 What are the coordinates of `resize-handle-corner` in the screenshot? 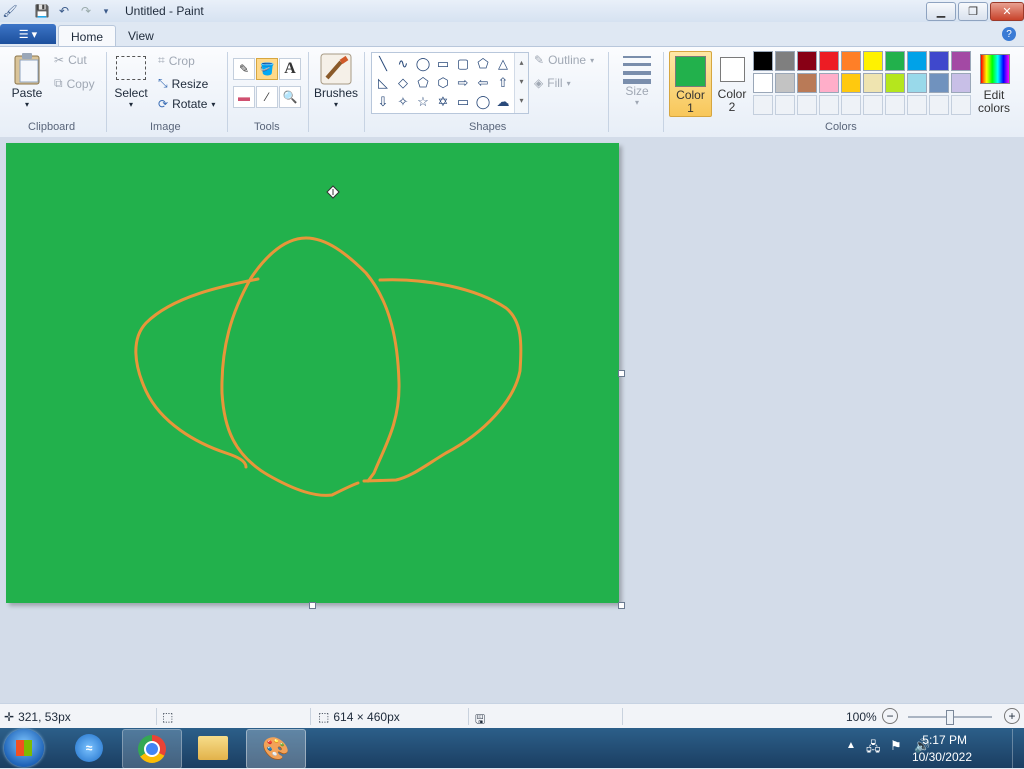 It's located at (621, 605).